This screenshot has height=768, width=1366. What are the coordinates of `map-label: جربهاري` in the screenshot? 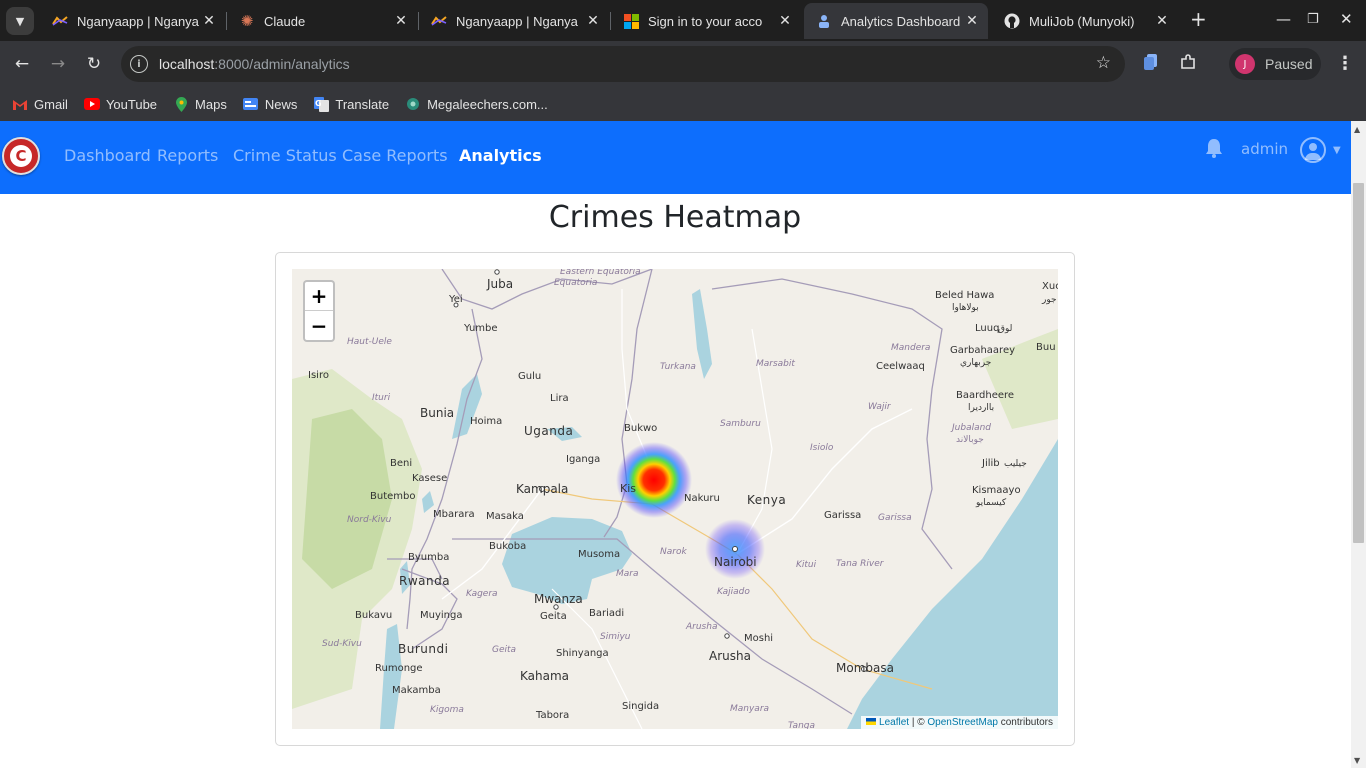 It's located at (975, 363).